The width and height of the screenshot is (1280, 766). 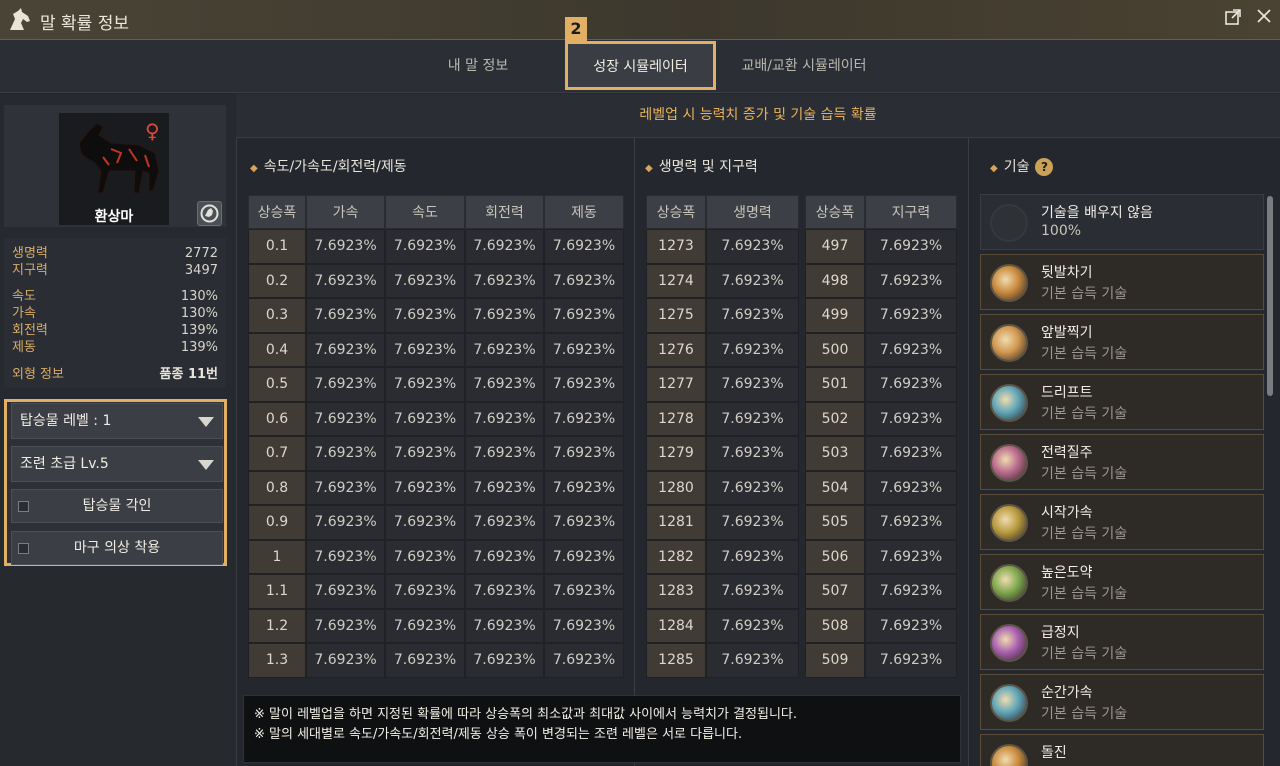 What do you see at coordinates (277, 522) in the screenshot?
I see `table-key-cell: 0.9` at bounding box center [277, 522].